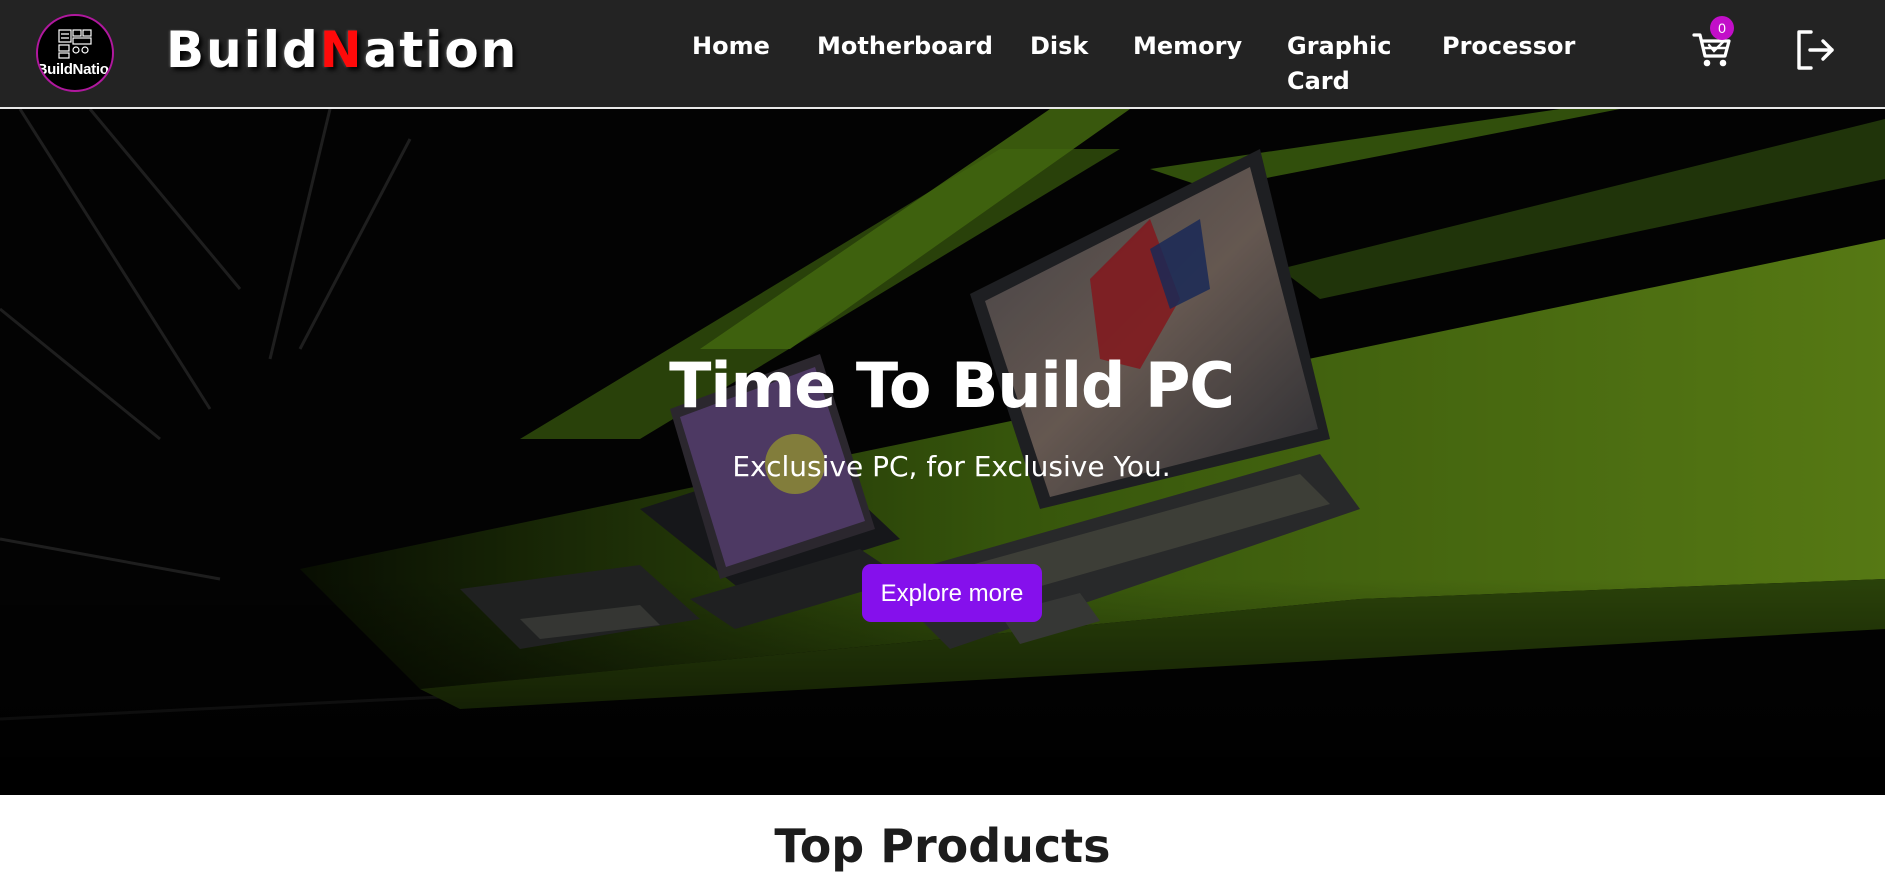 This screenshot has height=876, width=1885. I want to click on brand-logo-badge: BuildNation, so click(75, 53).